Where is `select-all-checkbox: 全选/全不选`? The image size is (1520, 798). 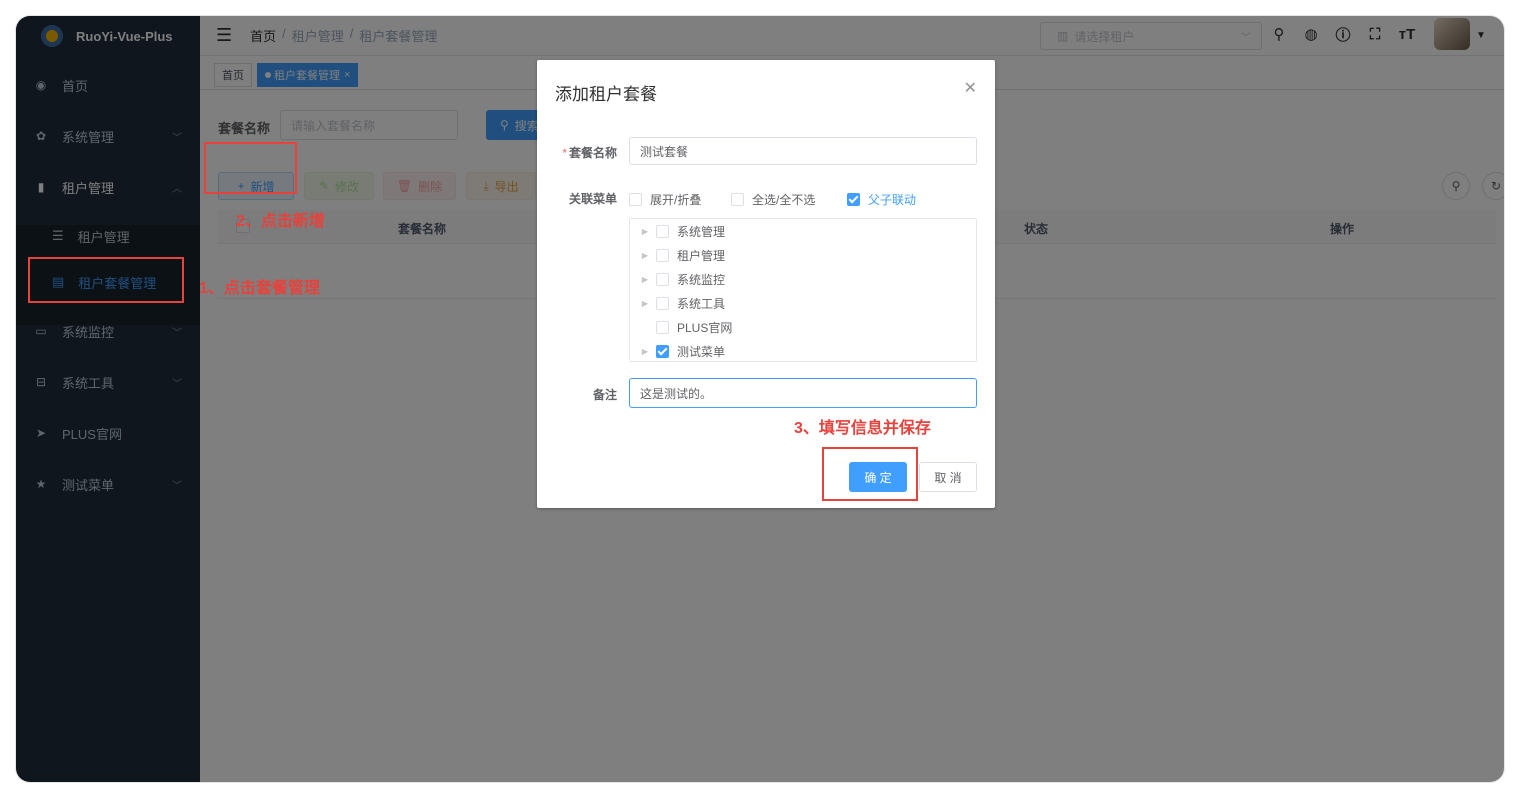
select-all-checkbox: 全选/全不选 is located at coordinates (773, 199).